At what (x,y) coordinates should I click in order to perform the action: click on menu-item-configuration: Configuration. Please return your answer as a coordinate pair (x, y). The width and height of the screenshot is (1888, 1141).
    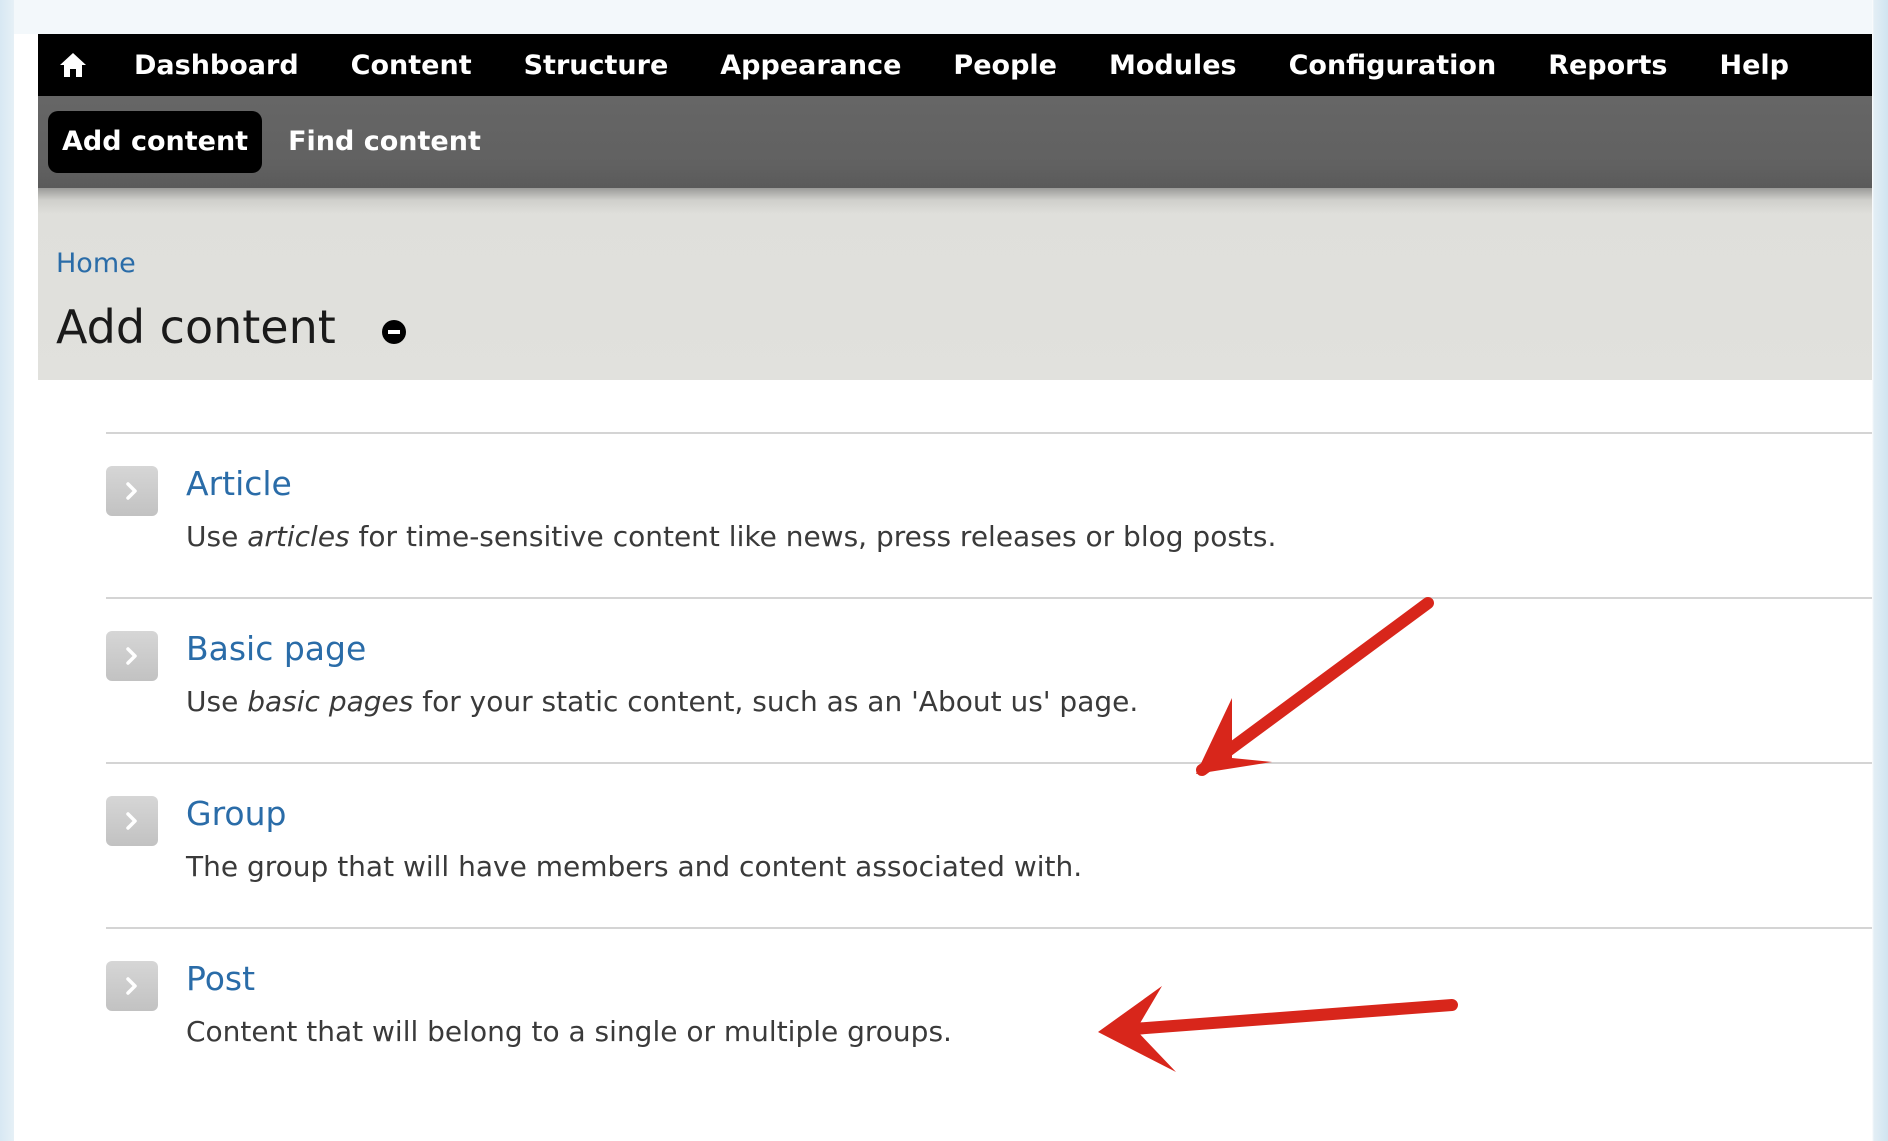
    Looking at the image, I should click on (1393, 65).